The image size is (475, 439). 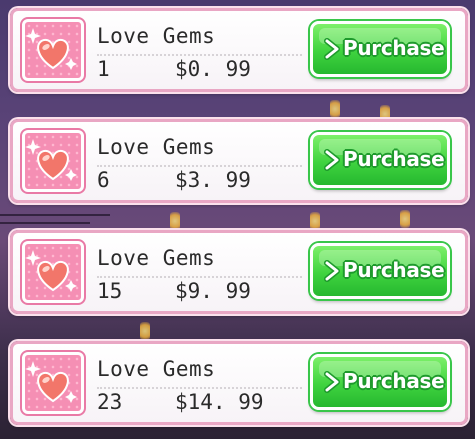 I want to click on product-price: $0. 99, so click(x=213, y=69).